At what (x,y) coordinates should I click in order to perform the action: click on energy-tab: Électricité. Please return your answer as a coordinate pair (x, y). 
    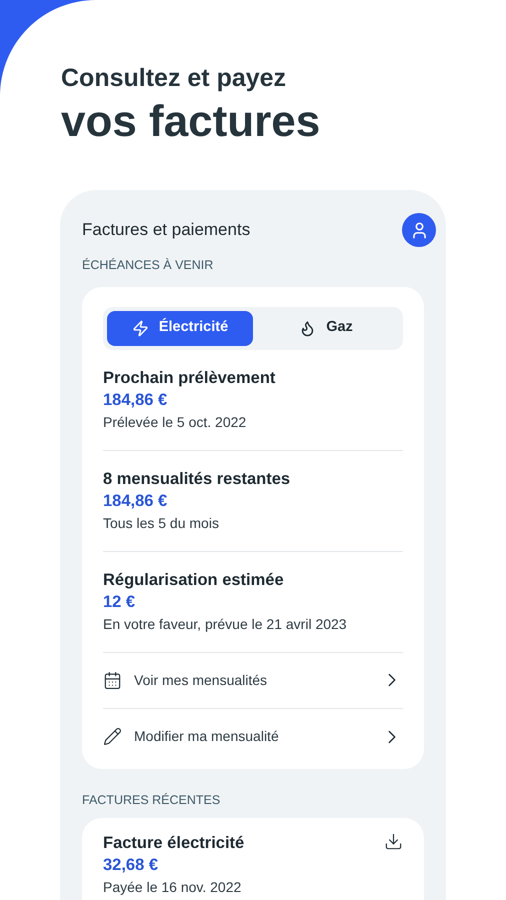
    Looking at the image, I should click on (180, 328).